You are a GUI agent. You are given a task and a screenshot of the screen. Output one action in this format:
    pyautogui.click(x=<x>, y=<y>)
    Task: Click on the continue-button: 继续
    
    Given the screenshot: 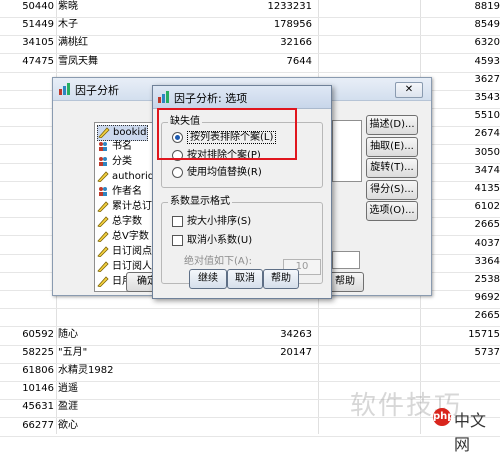 What is the action you would take?
    pyautogui.click(x=208, y=279)
    